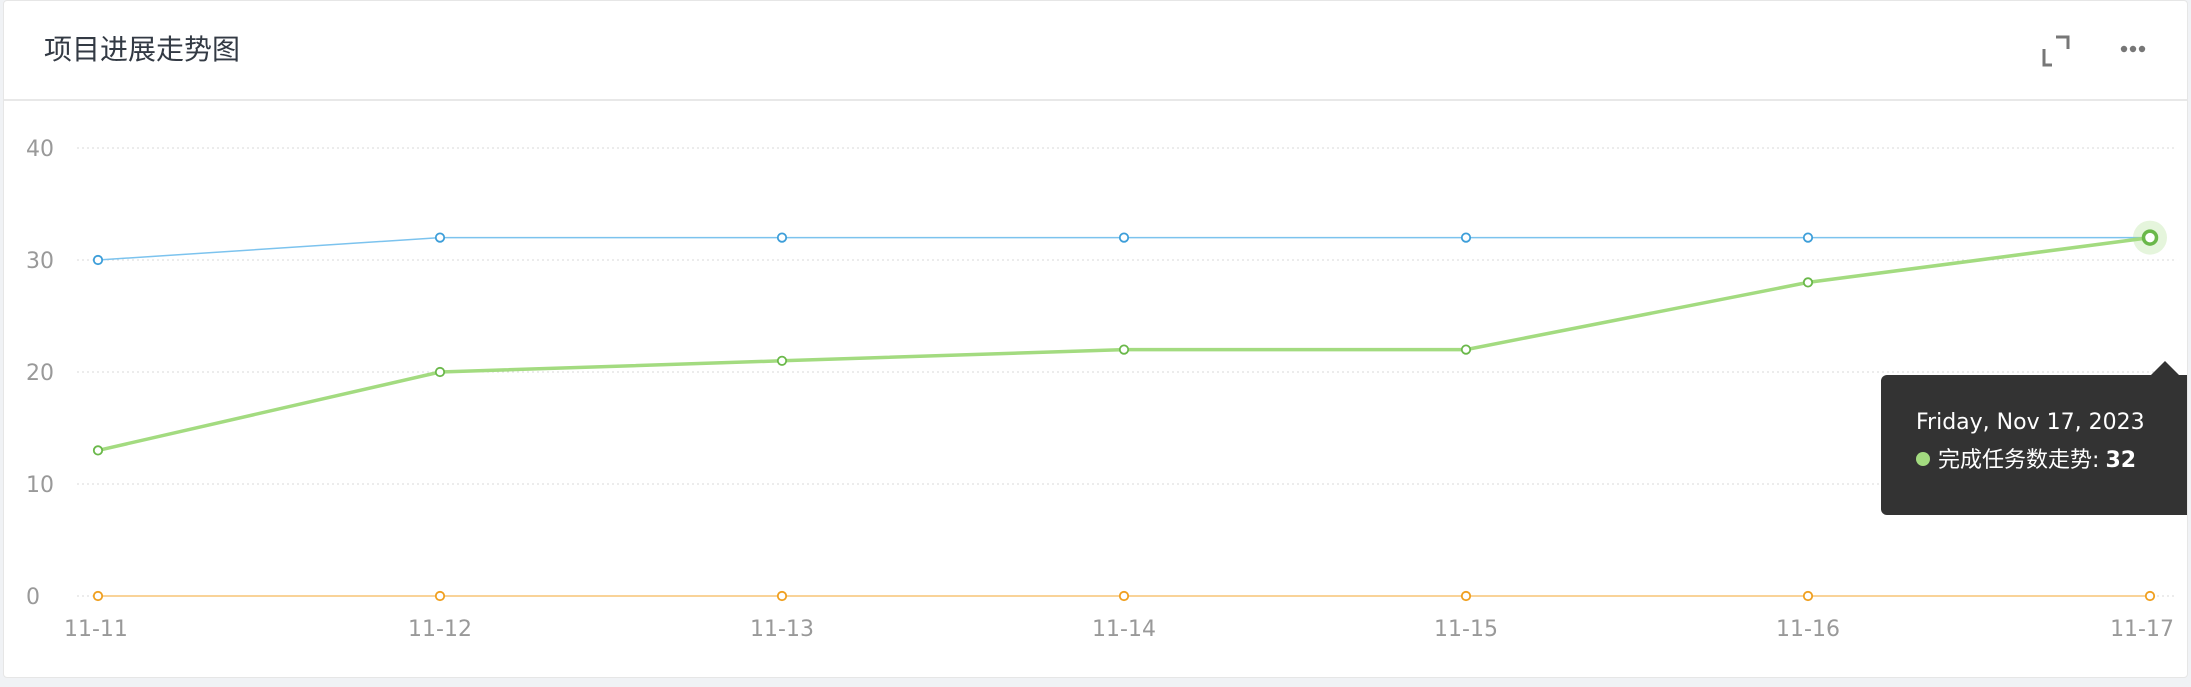 This screenshot has width=2191, height=687. I want to click on tooltip-date: Friday, Nov 17, 2023, so click(2030, 422).